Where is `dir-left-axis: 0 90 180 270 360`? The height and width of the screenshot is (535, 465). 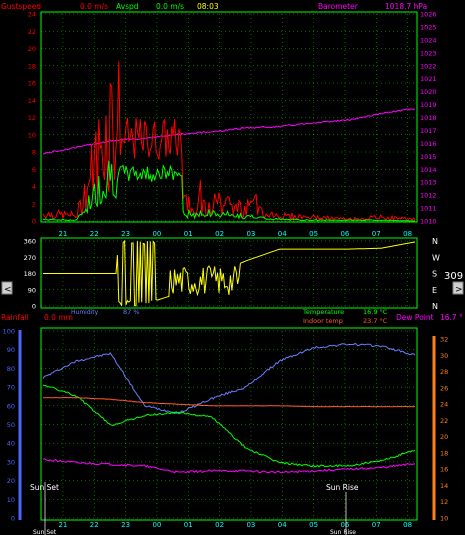 dir-left-axis: 0 90 180 270 360 is located at coordinates (30, 274).